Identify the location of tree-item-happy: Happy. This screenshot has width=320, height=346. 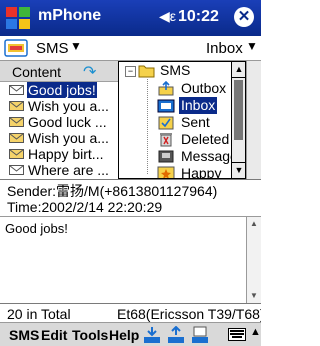
(194, 172).